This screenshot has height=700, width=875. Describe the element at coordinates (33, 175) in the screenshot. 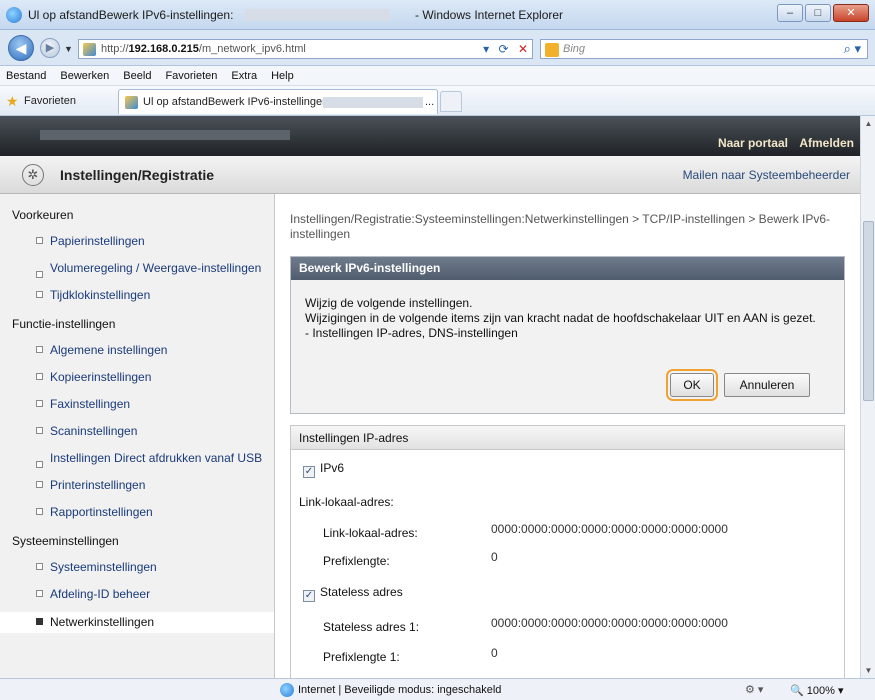

I see `settings-gear-icon: ✲` at that location.